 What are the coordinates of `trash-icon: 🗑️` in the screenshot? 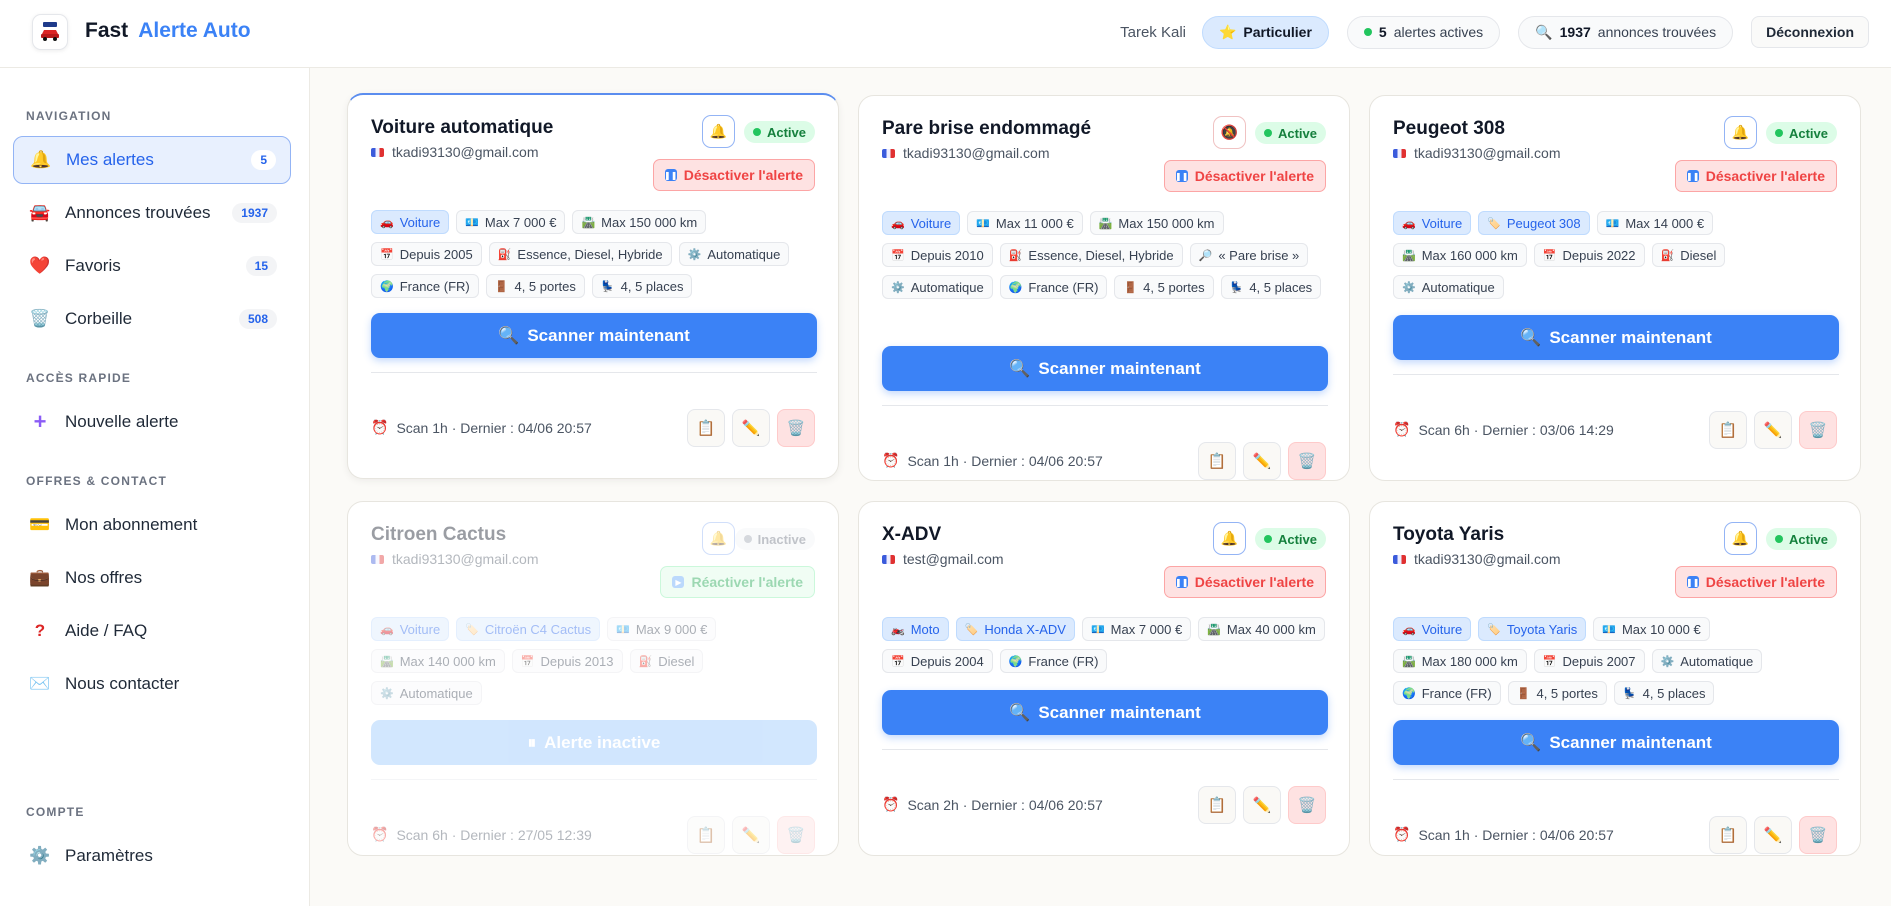 It's located at (796, 835).